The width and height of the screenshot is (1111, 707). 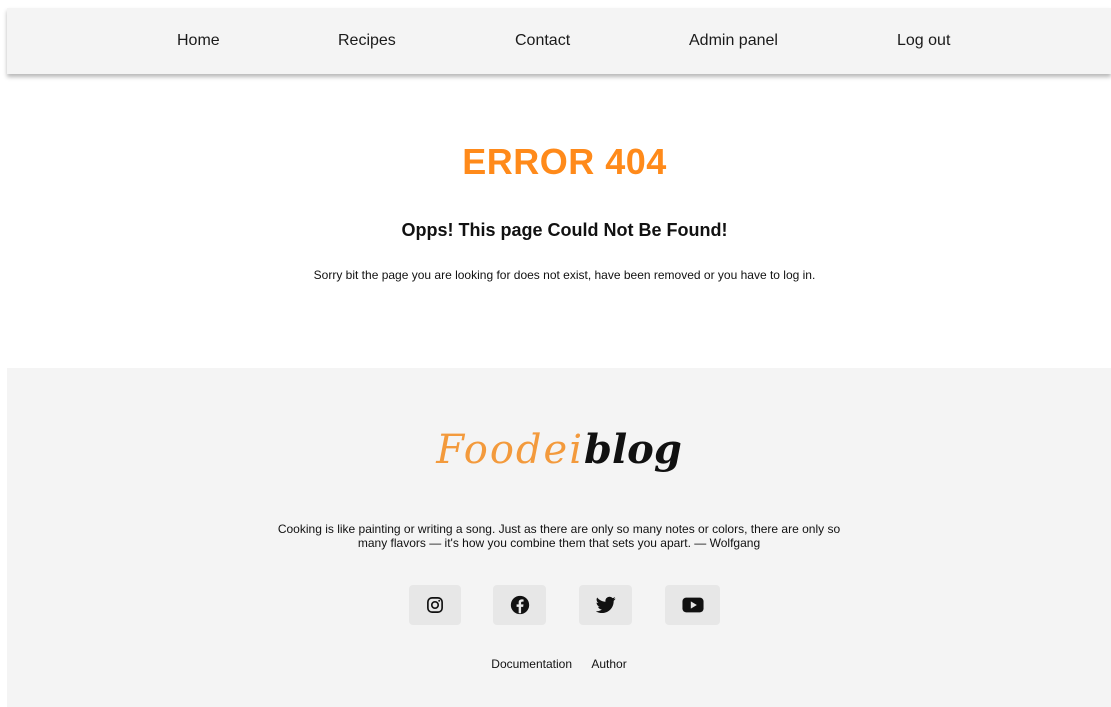 I want to click on instagram-icon, so click(x=435, y=605).